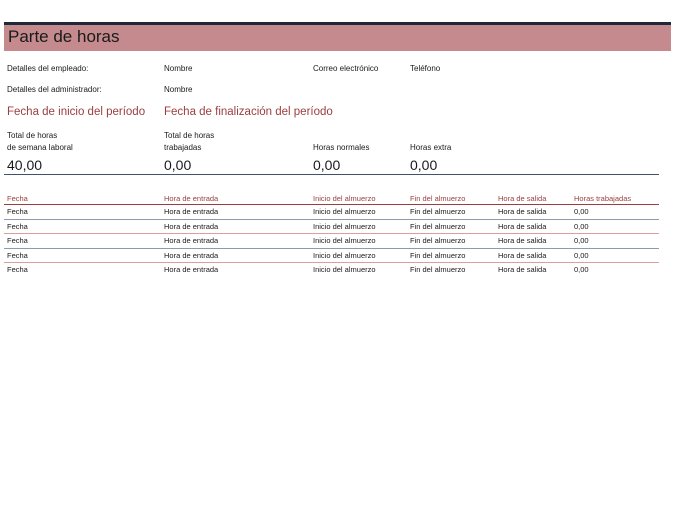 The width and height of the screenshot is (675, 520). Describe the element at coordinates (337, 38) in the screenshot. I see `title-bar: Parte de horas` at that location.